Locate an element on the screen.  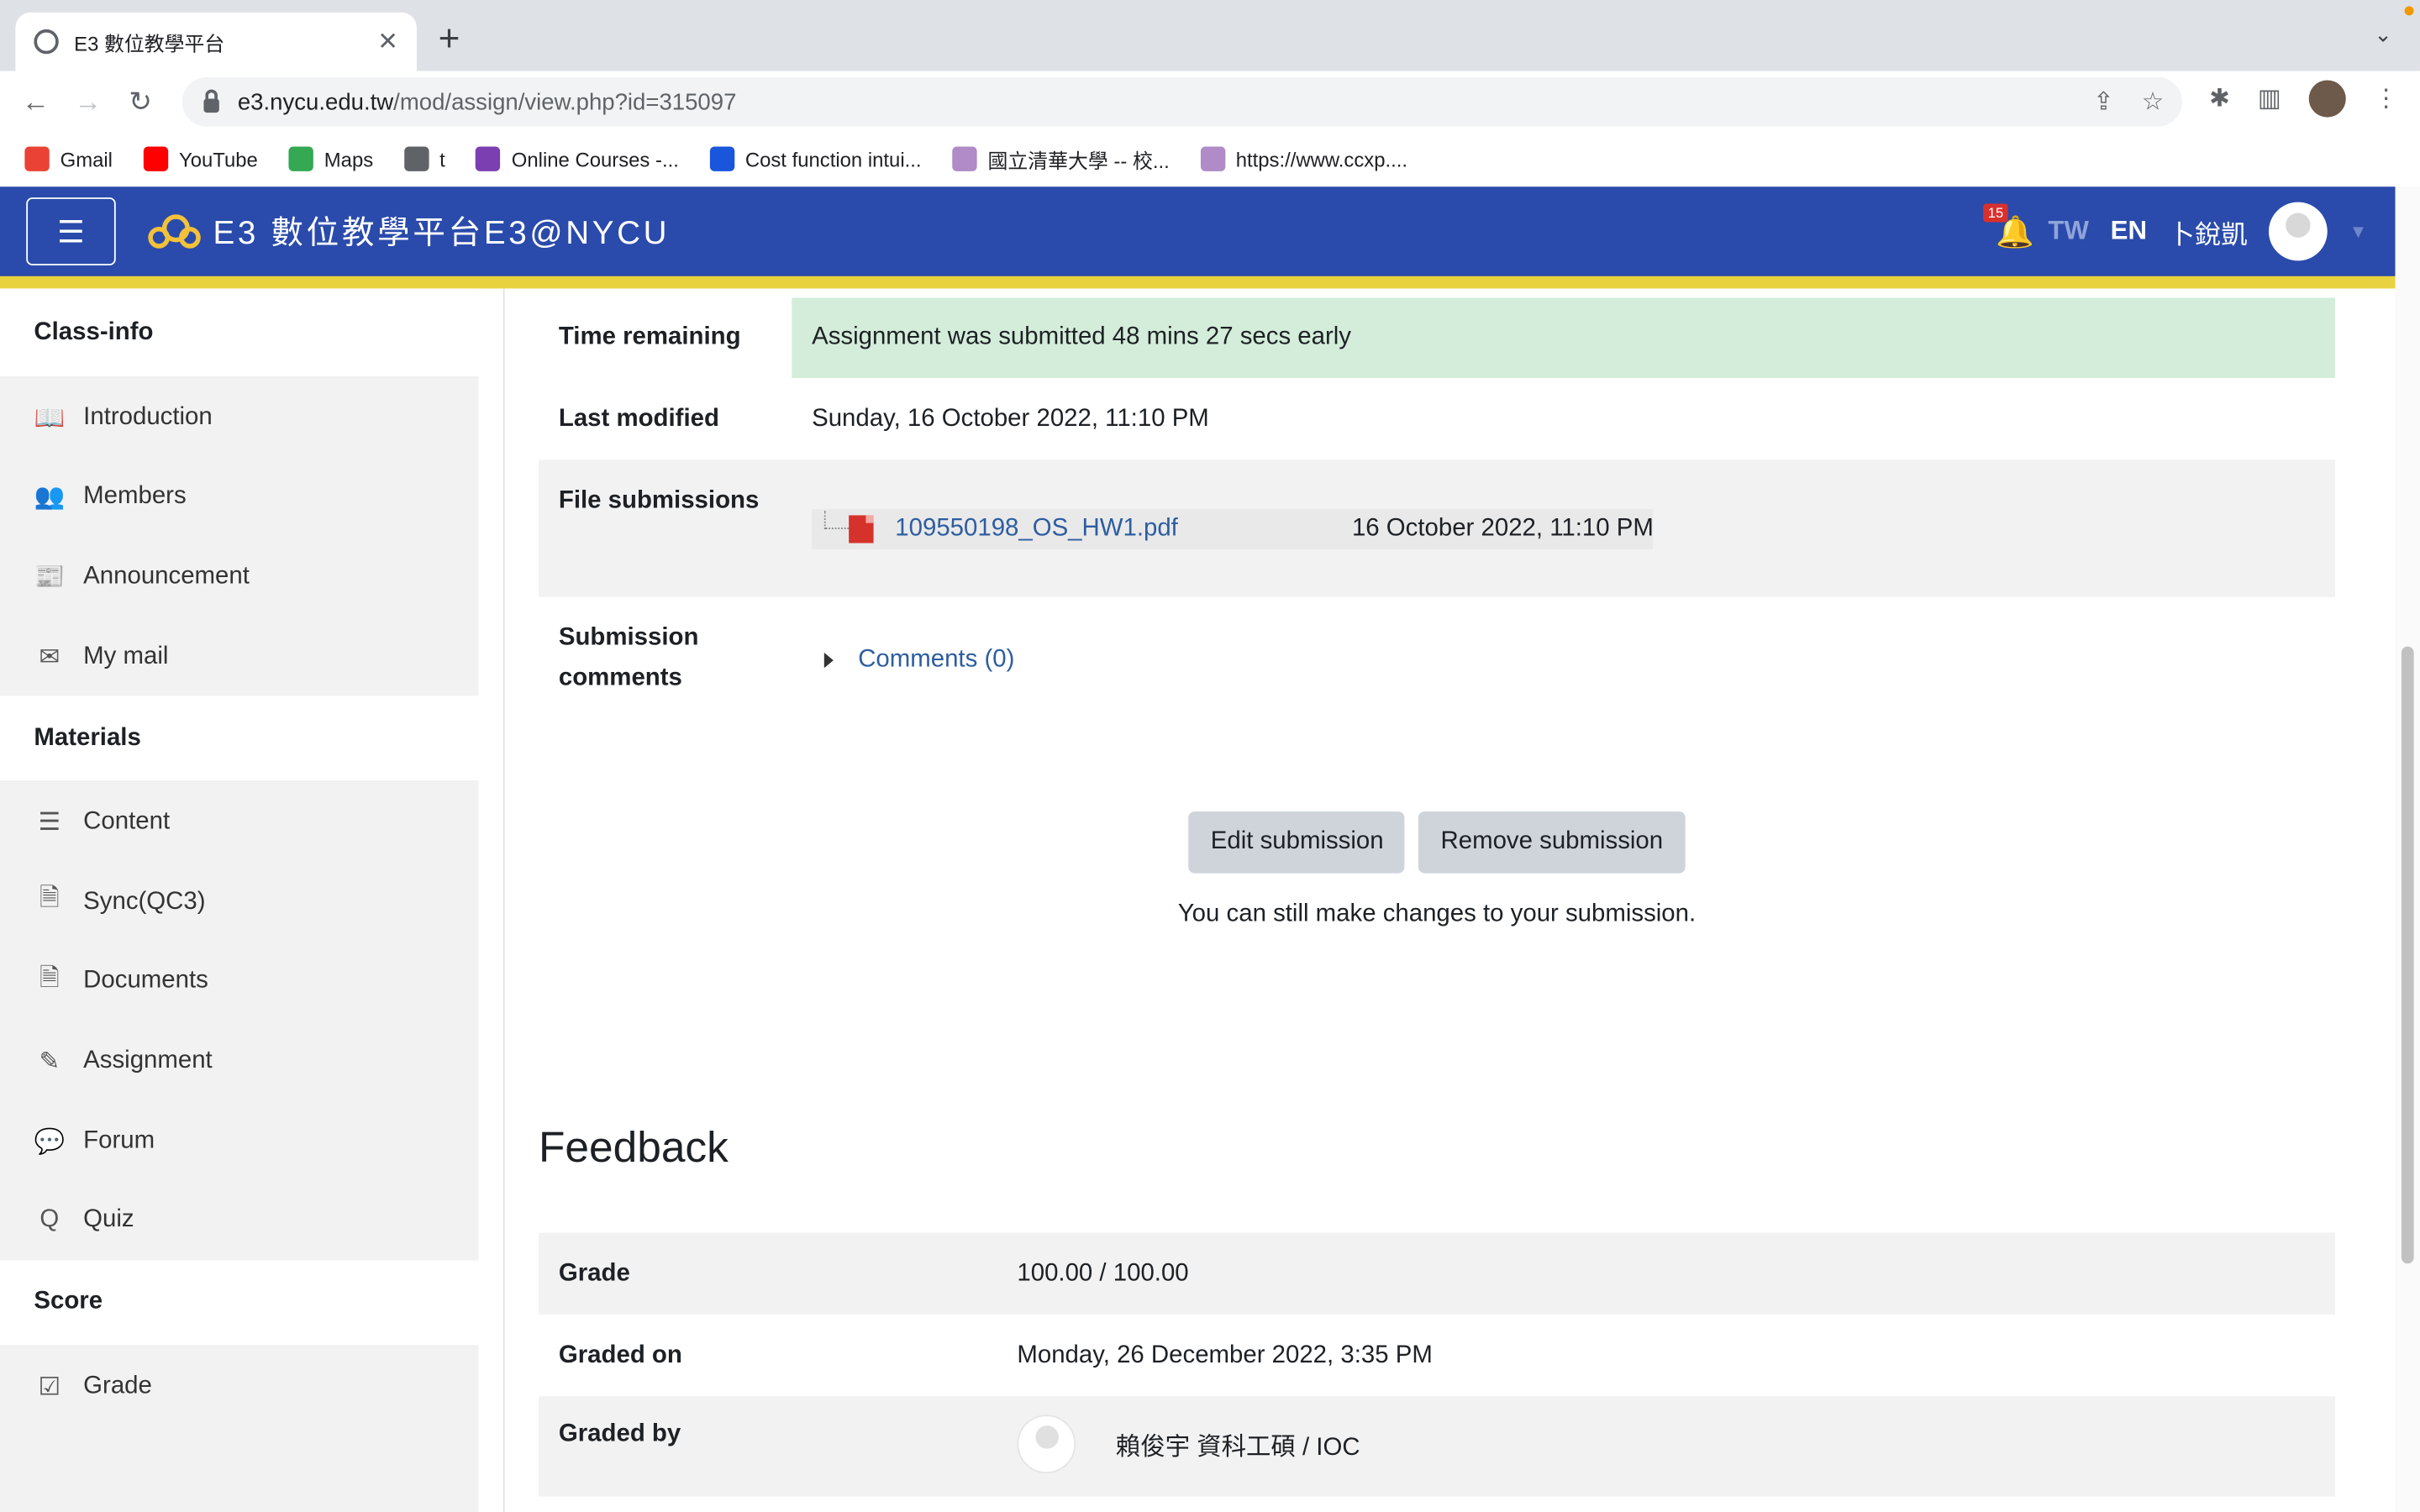
share-icon: ⇪ is located at coordinates (2103, 102).